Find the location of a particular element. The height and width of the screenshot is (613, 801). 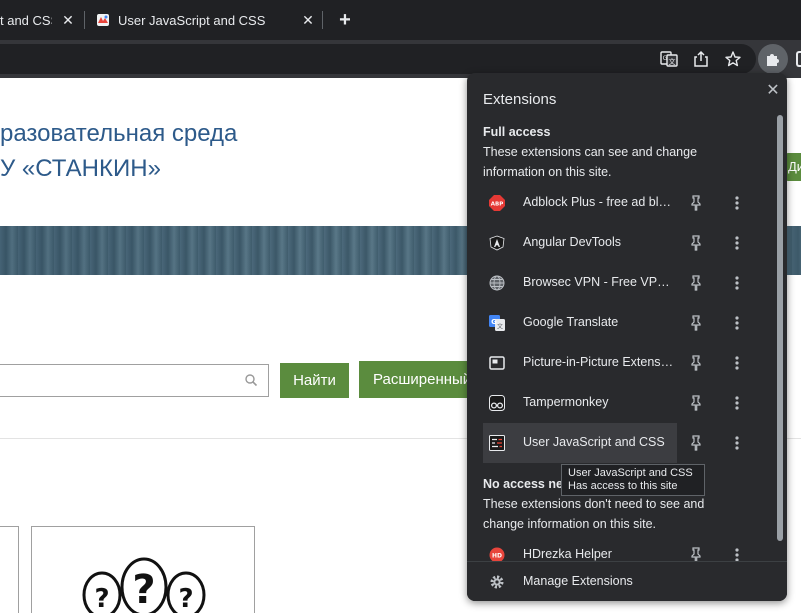

extensions-button is located at coordinates (773, 59).